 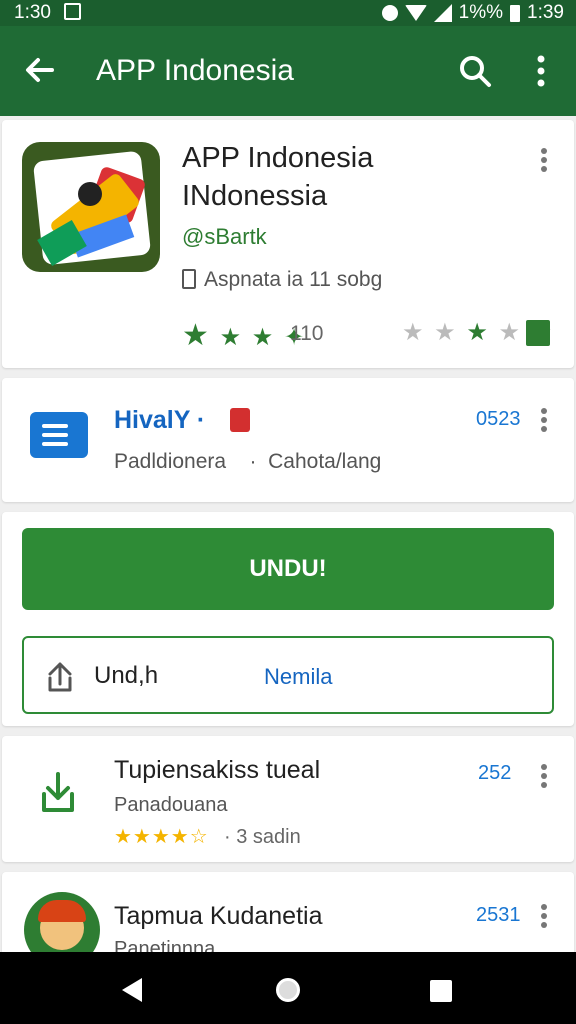 I want to click on battery-percent: 1%%, so click(x=481, y=12).